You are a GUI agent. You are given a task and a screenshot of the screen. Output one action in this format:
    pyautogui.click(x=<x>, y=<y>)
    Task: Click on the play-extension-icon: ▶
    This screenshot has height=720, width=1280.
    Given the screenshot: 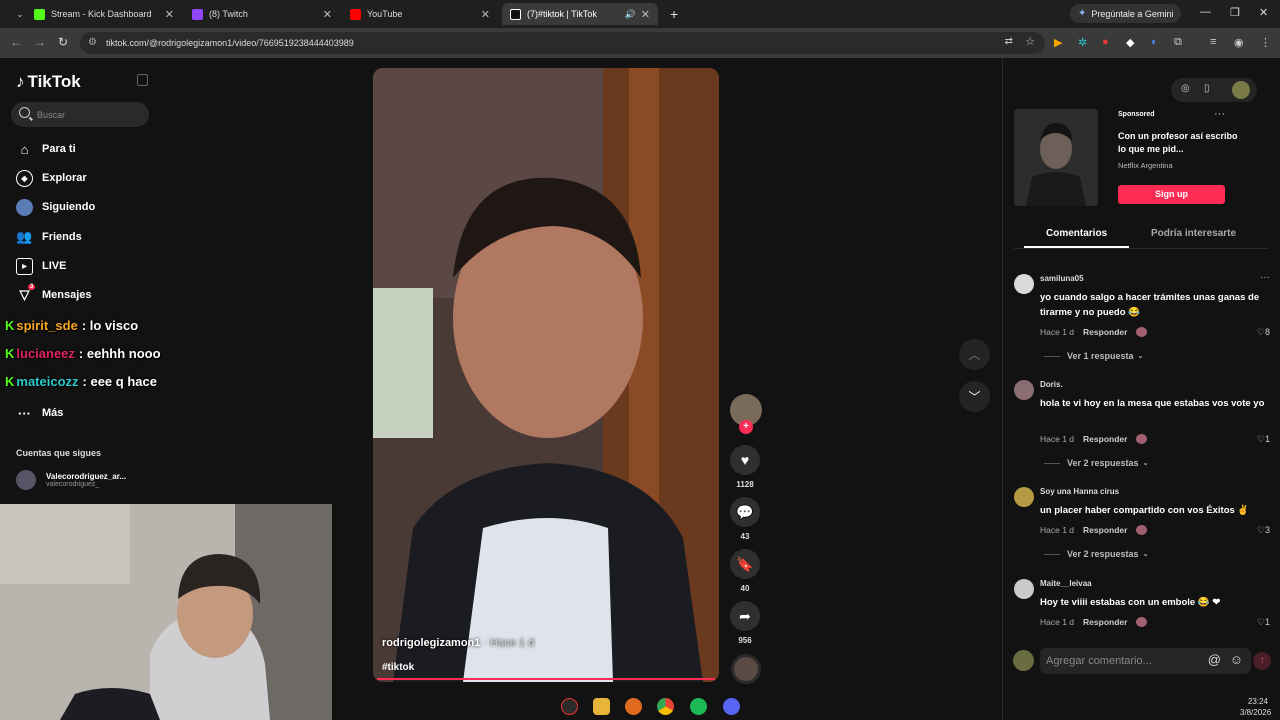 What is the action you would take?
    pyautogui.click(x=1058, y=42)
    